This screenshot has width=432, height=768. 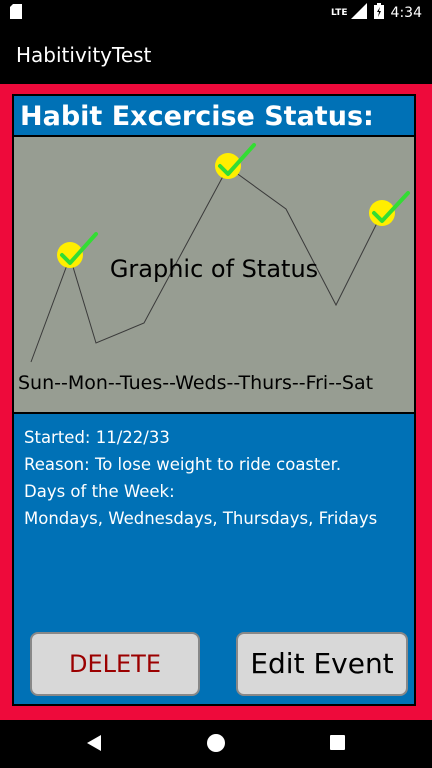 What do you see at coordinates (99, 491) in the screenshot?
I see `days-heading: Days of the Week:` at bounding box center [99, 491].